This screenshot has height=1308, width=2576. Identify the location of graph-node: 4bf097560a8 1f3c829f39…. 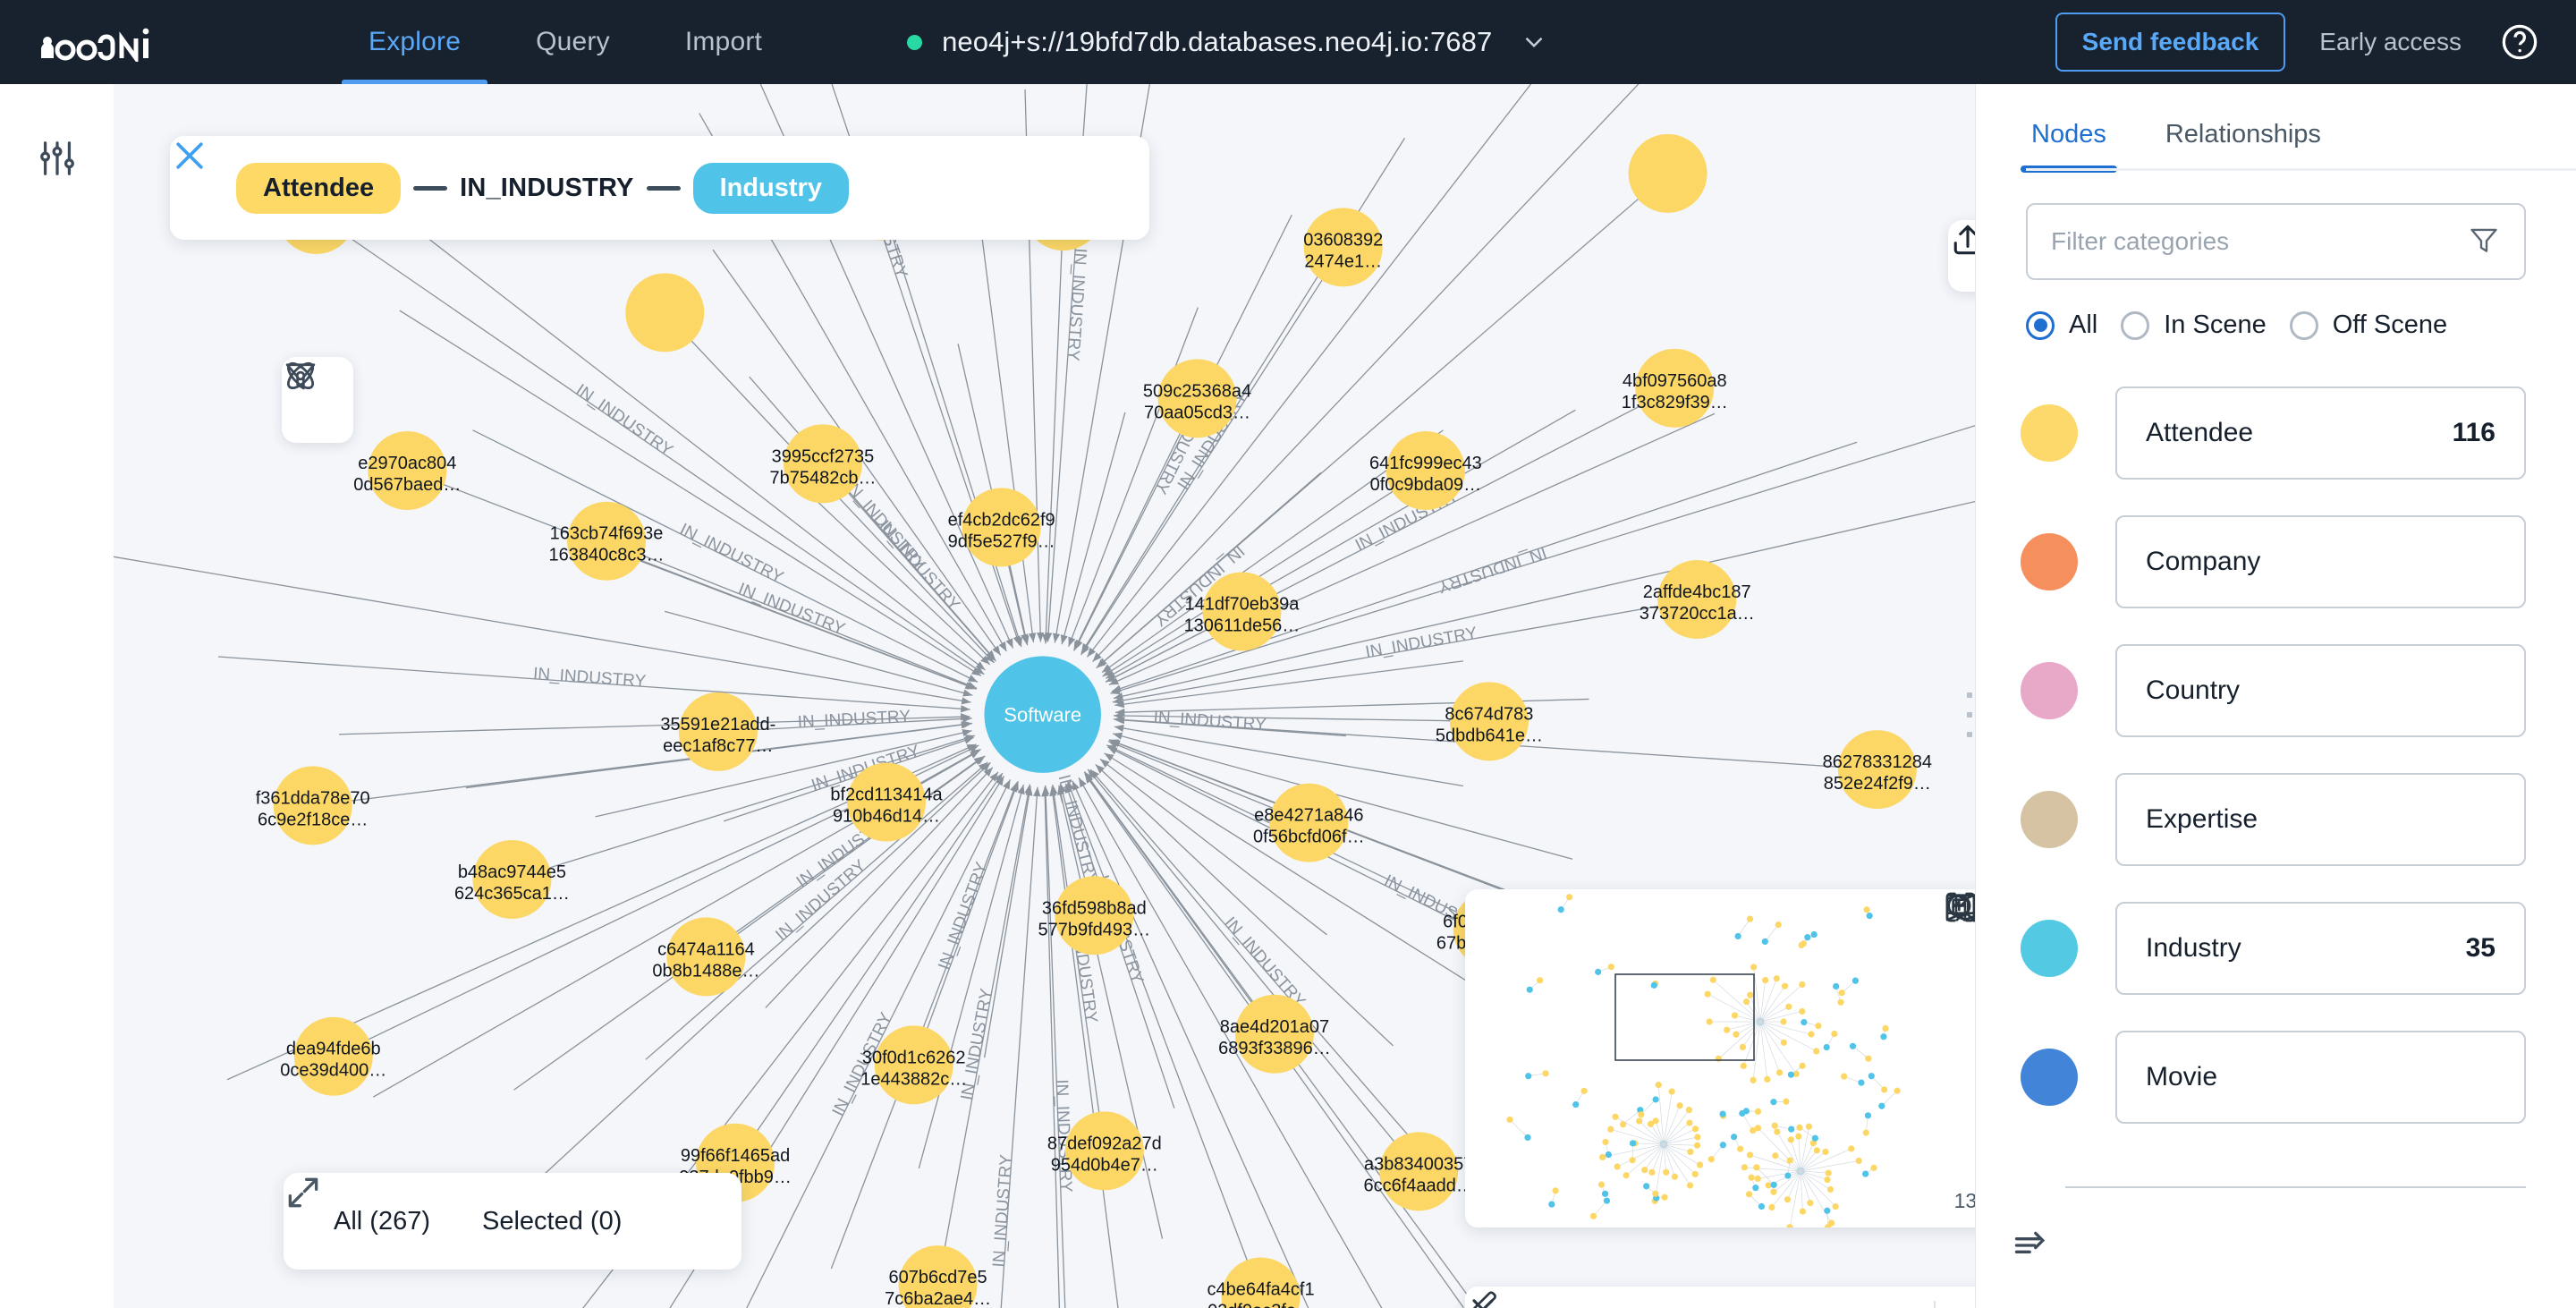
(1675, 388).